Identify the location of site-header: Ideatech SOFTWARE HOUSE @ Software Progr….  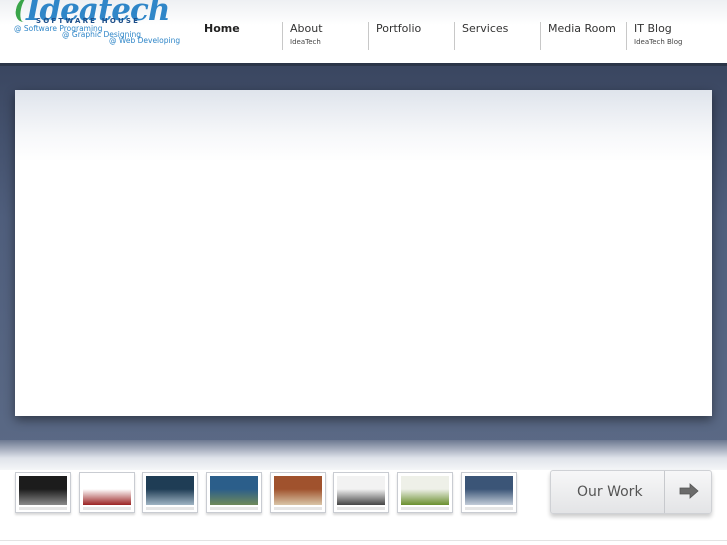
(363, 31).